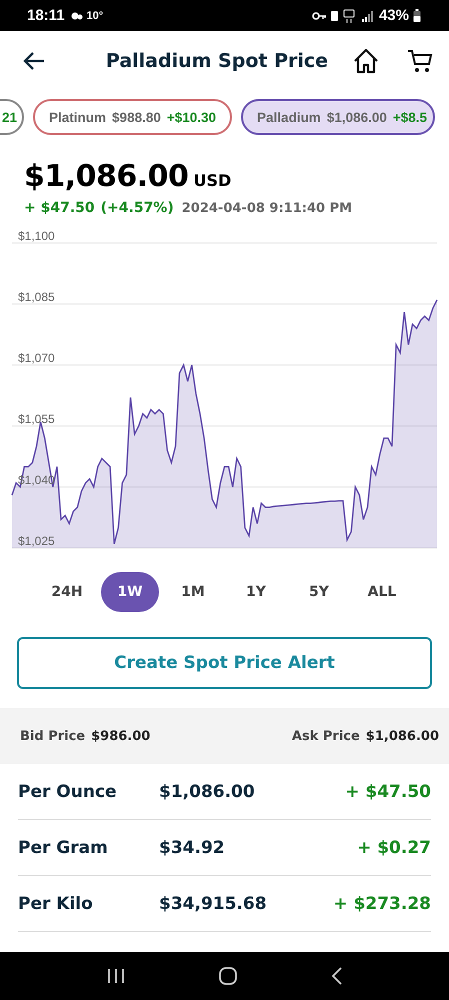 The width and height of the screenshot is (449, 1000). I want to click on period-tab: ALL, so click(382, 592).